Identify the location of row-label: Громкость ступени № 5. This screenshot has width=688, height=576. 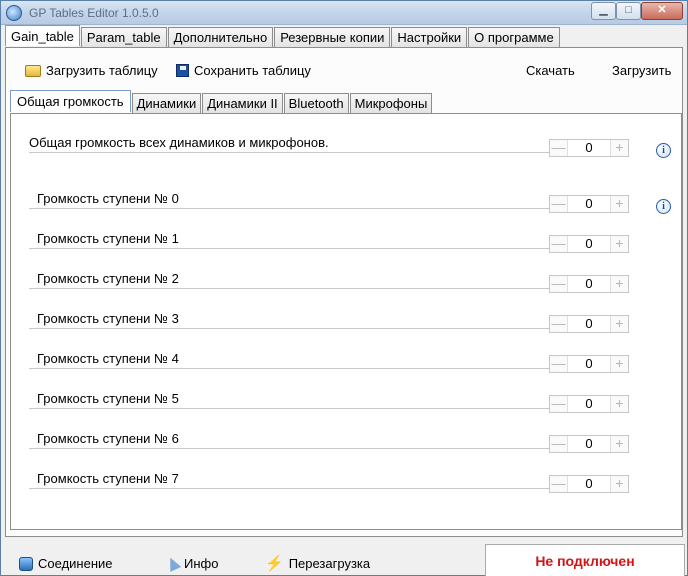
(108, 398).